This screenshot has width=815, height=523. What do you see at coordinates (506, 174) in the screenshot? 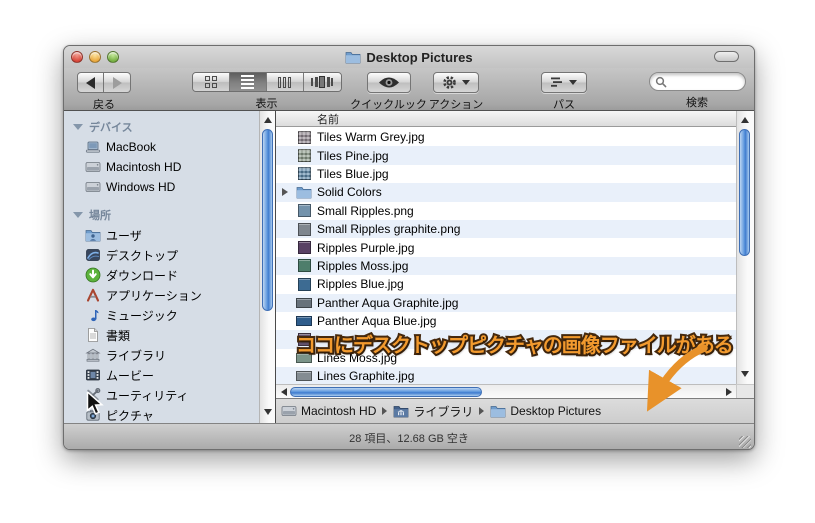
I see `table-row: Tiles Blue.jpg` at bounding box center [506, 174].